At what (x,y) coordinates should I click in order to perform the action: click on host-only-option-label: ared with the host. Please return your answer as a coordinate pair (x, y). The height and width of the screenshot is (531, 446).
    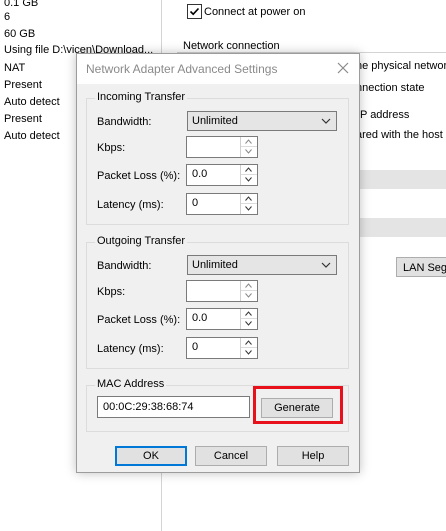
    Looking at the image, I should click on (399, 135).